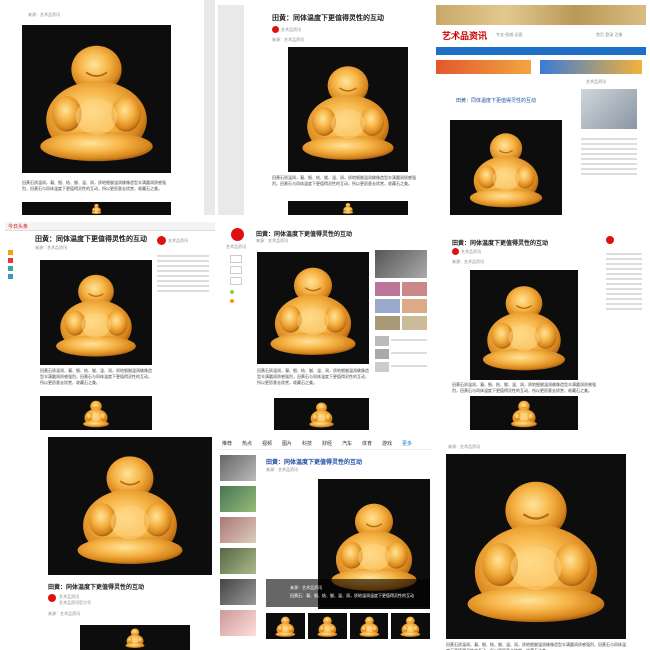 The width and height of the screenshot is (650, 650). I want to click on portal-tagline: 专业·权威·全面, so click(509, 34).